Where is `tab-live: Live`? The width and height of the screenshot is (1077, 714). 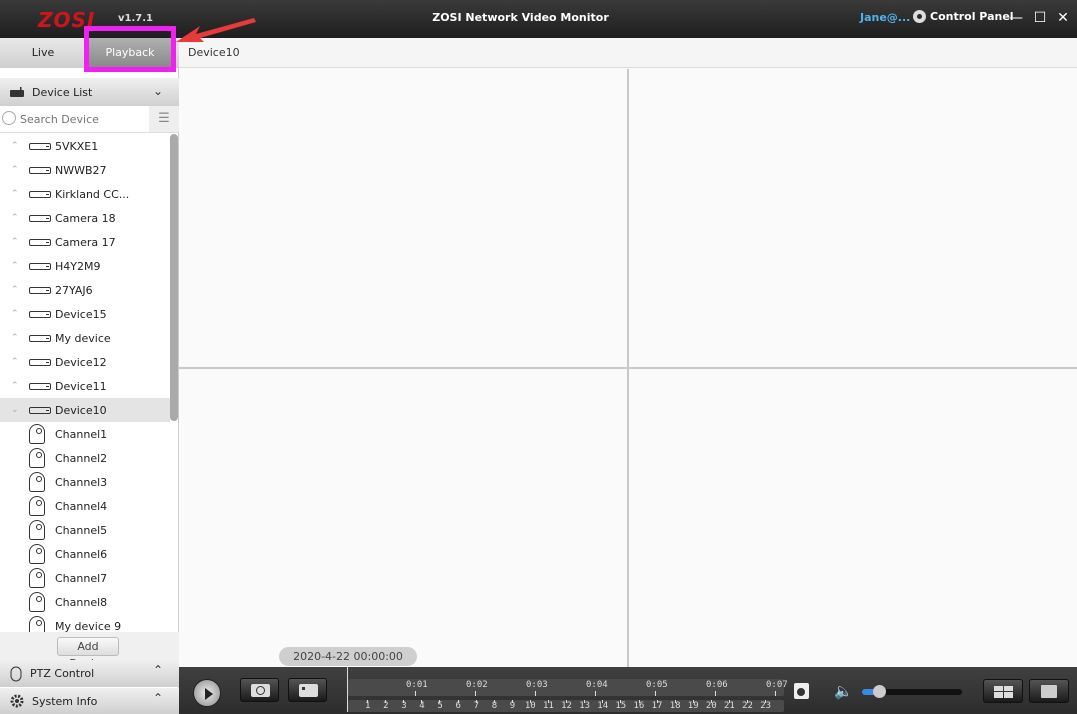 tab-live: Live is located at coordinates (43, 53).